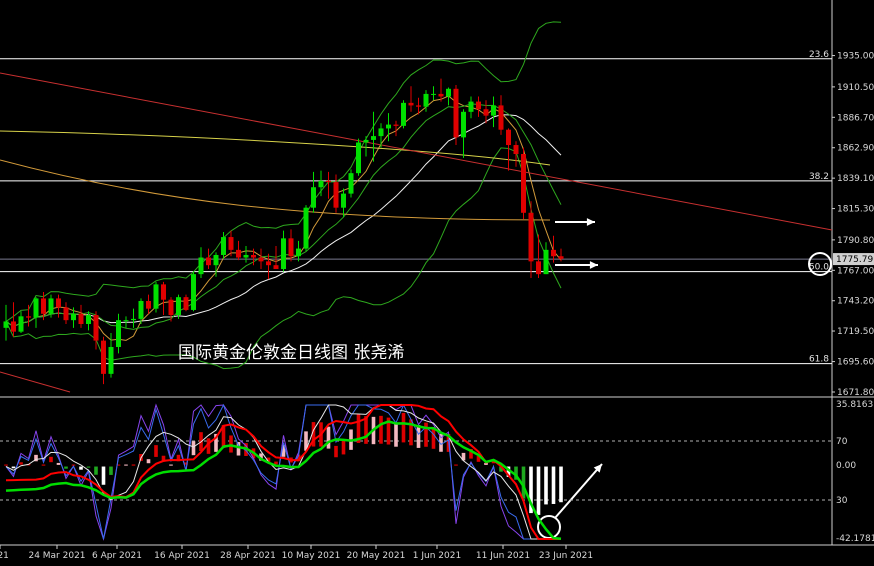  Describe the element at coordinates (275, 148) in the screenshot. I see `ma-long-yellow` at that location.